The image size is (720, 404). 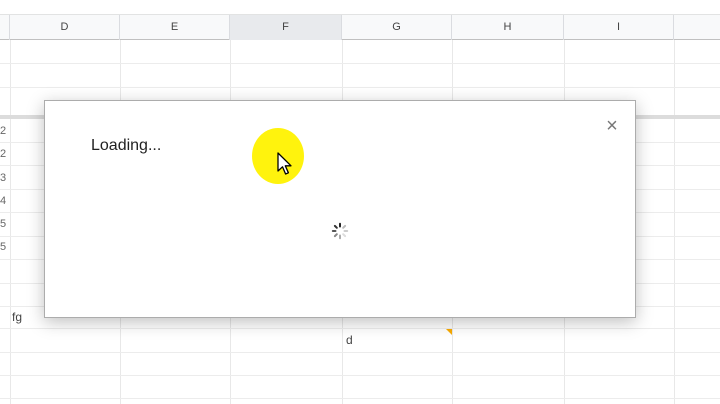 What do you see at coordinates (619, 27) in the screenshot?
I see `column-header-i: I` at bounding box center [619, 27].